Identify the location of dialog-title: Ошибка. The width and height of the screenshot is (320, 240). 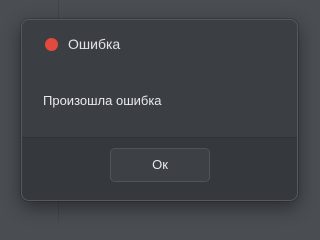
(94, 44).